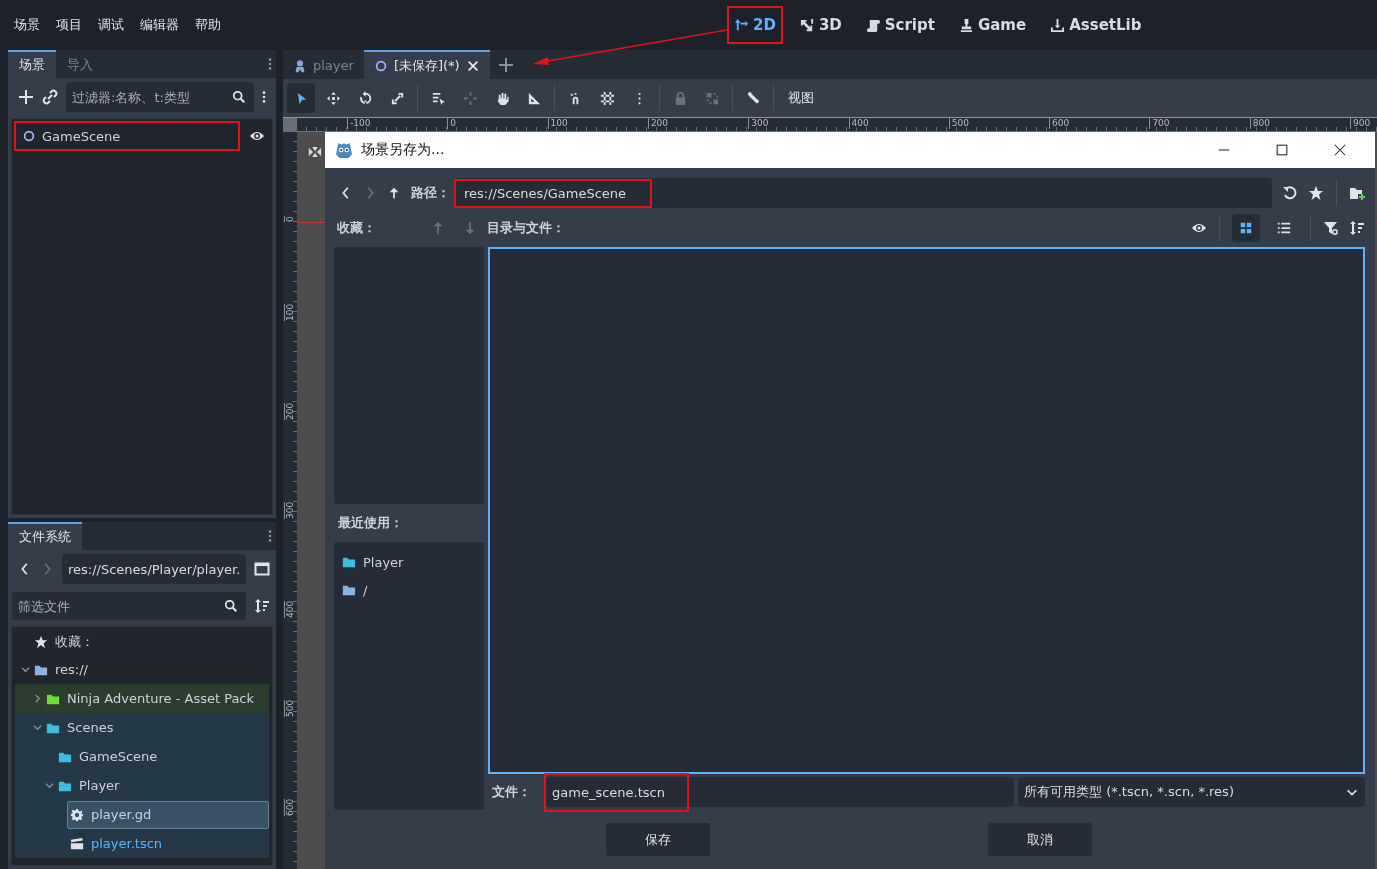 This screenshot has height=869, width=1377. I want to click on recent-item: /, so click(409, 590).